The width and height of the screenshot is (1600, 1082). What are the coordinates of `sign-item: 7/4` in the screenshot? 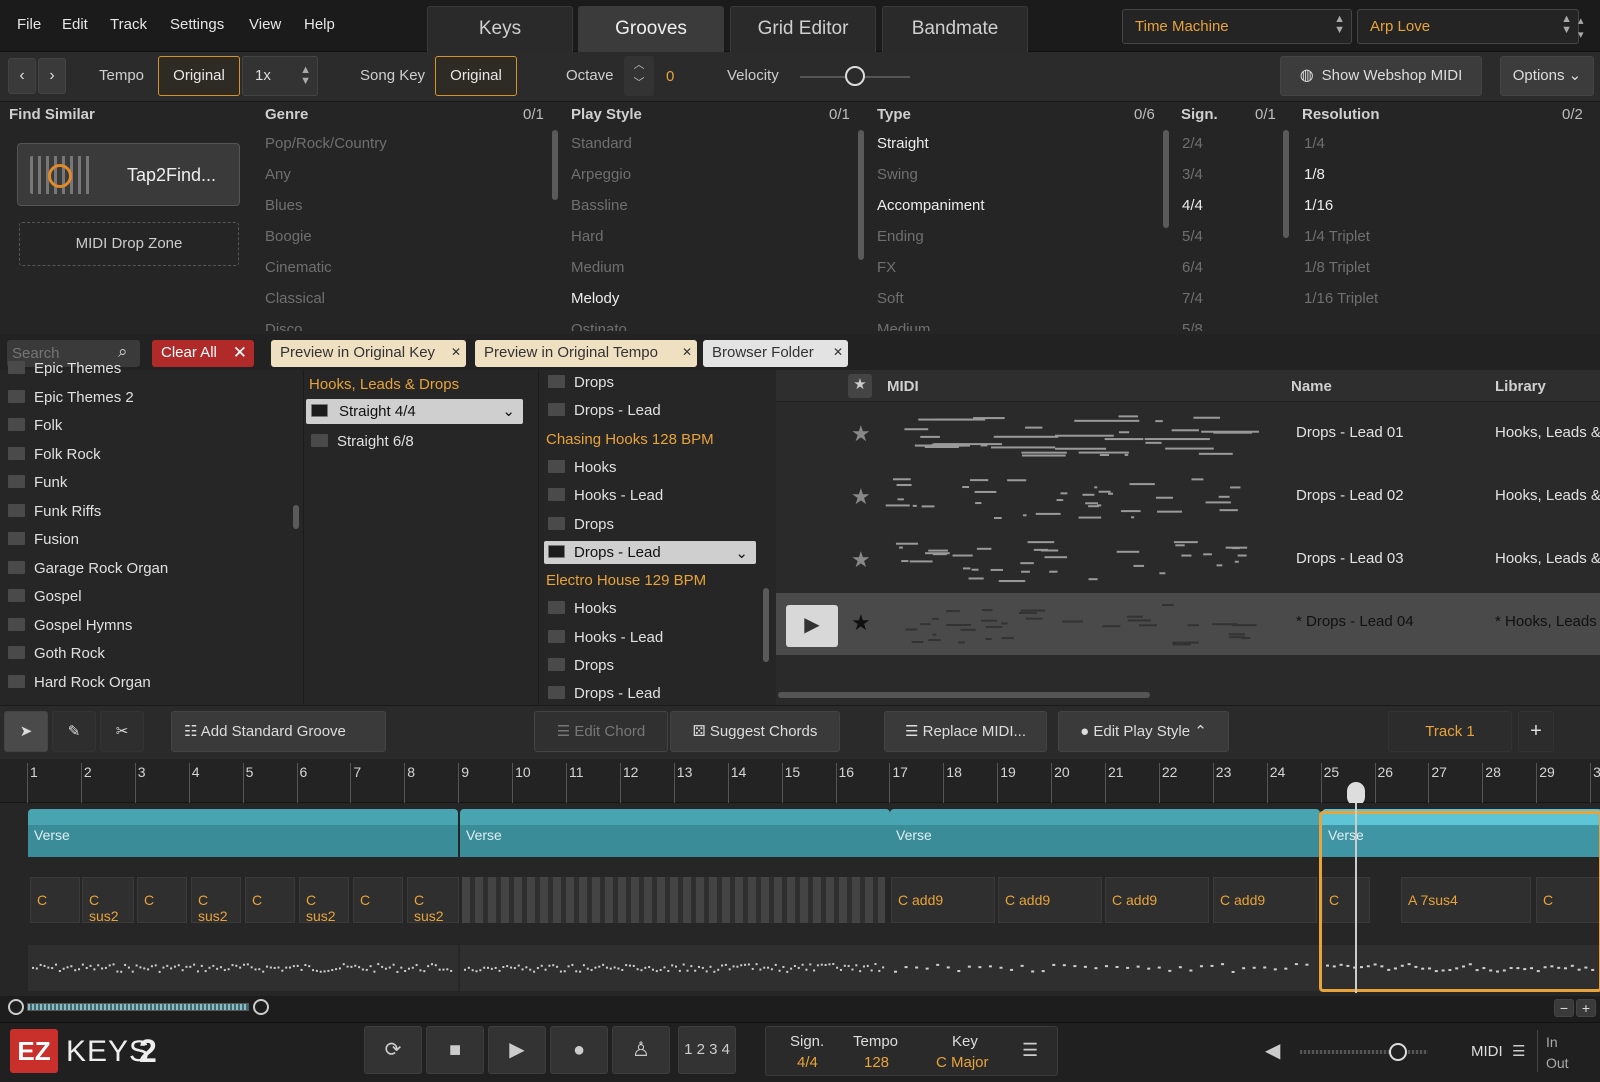 It's located at (1192, 298).